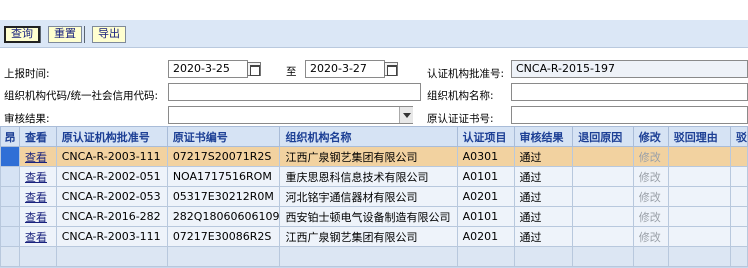  What do you see at coordinates (368, 216) in the screenshot?
I see `cell-org: 西安铂士顿电气设备制造有限公司` at bounding box center [368, 216].